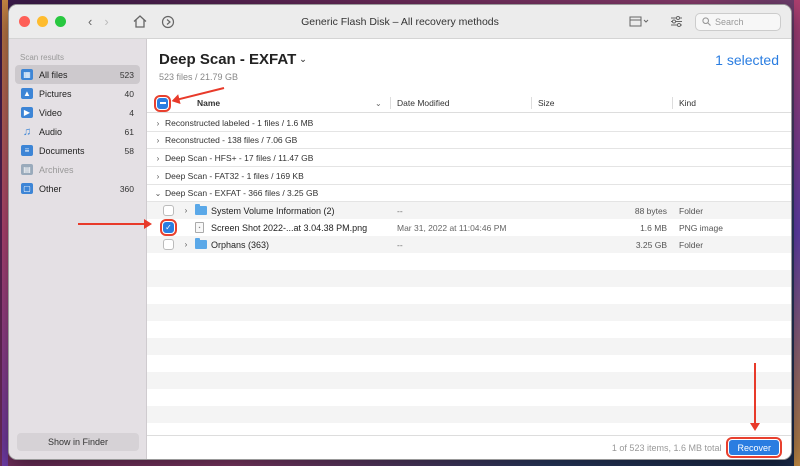 The height and width of the screenshot is (466, 800). What do you see at coordinates (754, 447) in the screenshot?
I see `recover-button: Recover` at bounding box center [754, 447].